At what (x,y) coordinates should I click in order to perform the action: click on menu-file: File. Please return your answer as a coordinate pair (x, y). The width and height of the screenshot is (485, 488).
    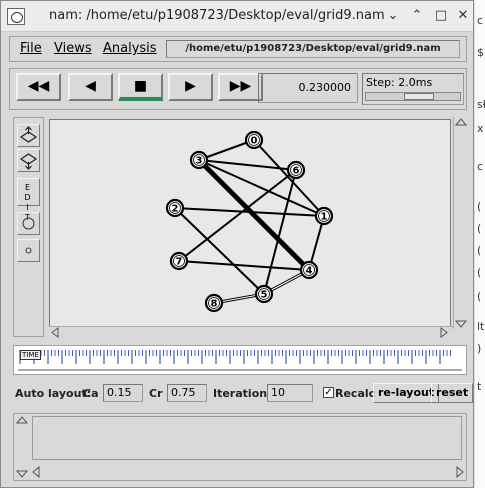
    Looking at the image, I should click on (31, 48).